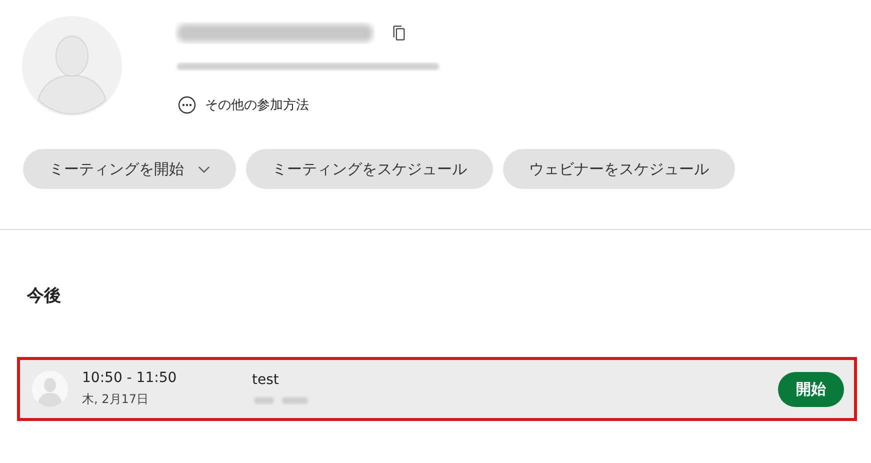 The image size is (871, 463). What do you see at coordinates (811, 389) in the screenshot?
I see `start-button: 開始` at bounding box center [811, 389].